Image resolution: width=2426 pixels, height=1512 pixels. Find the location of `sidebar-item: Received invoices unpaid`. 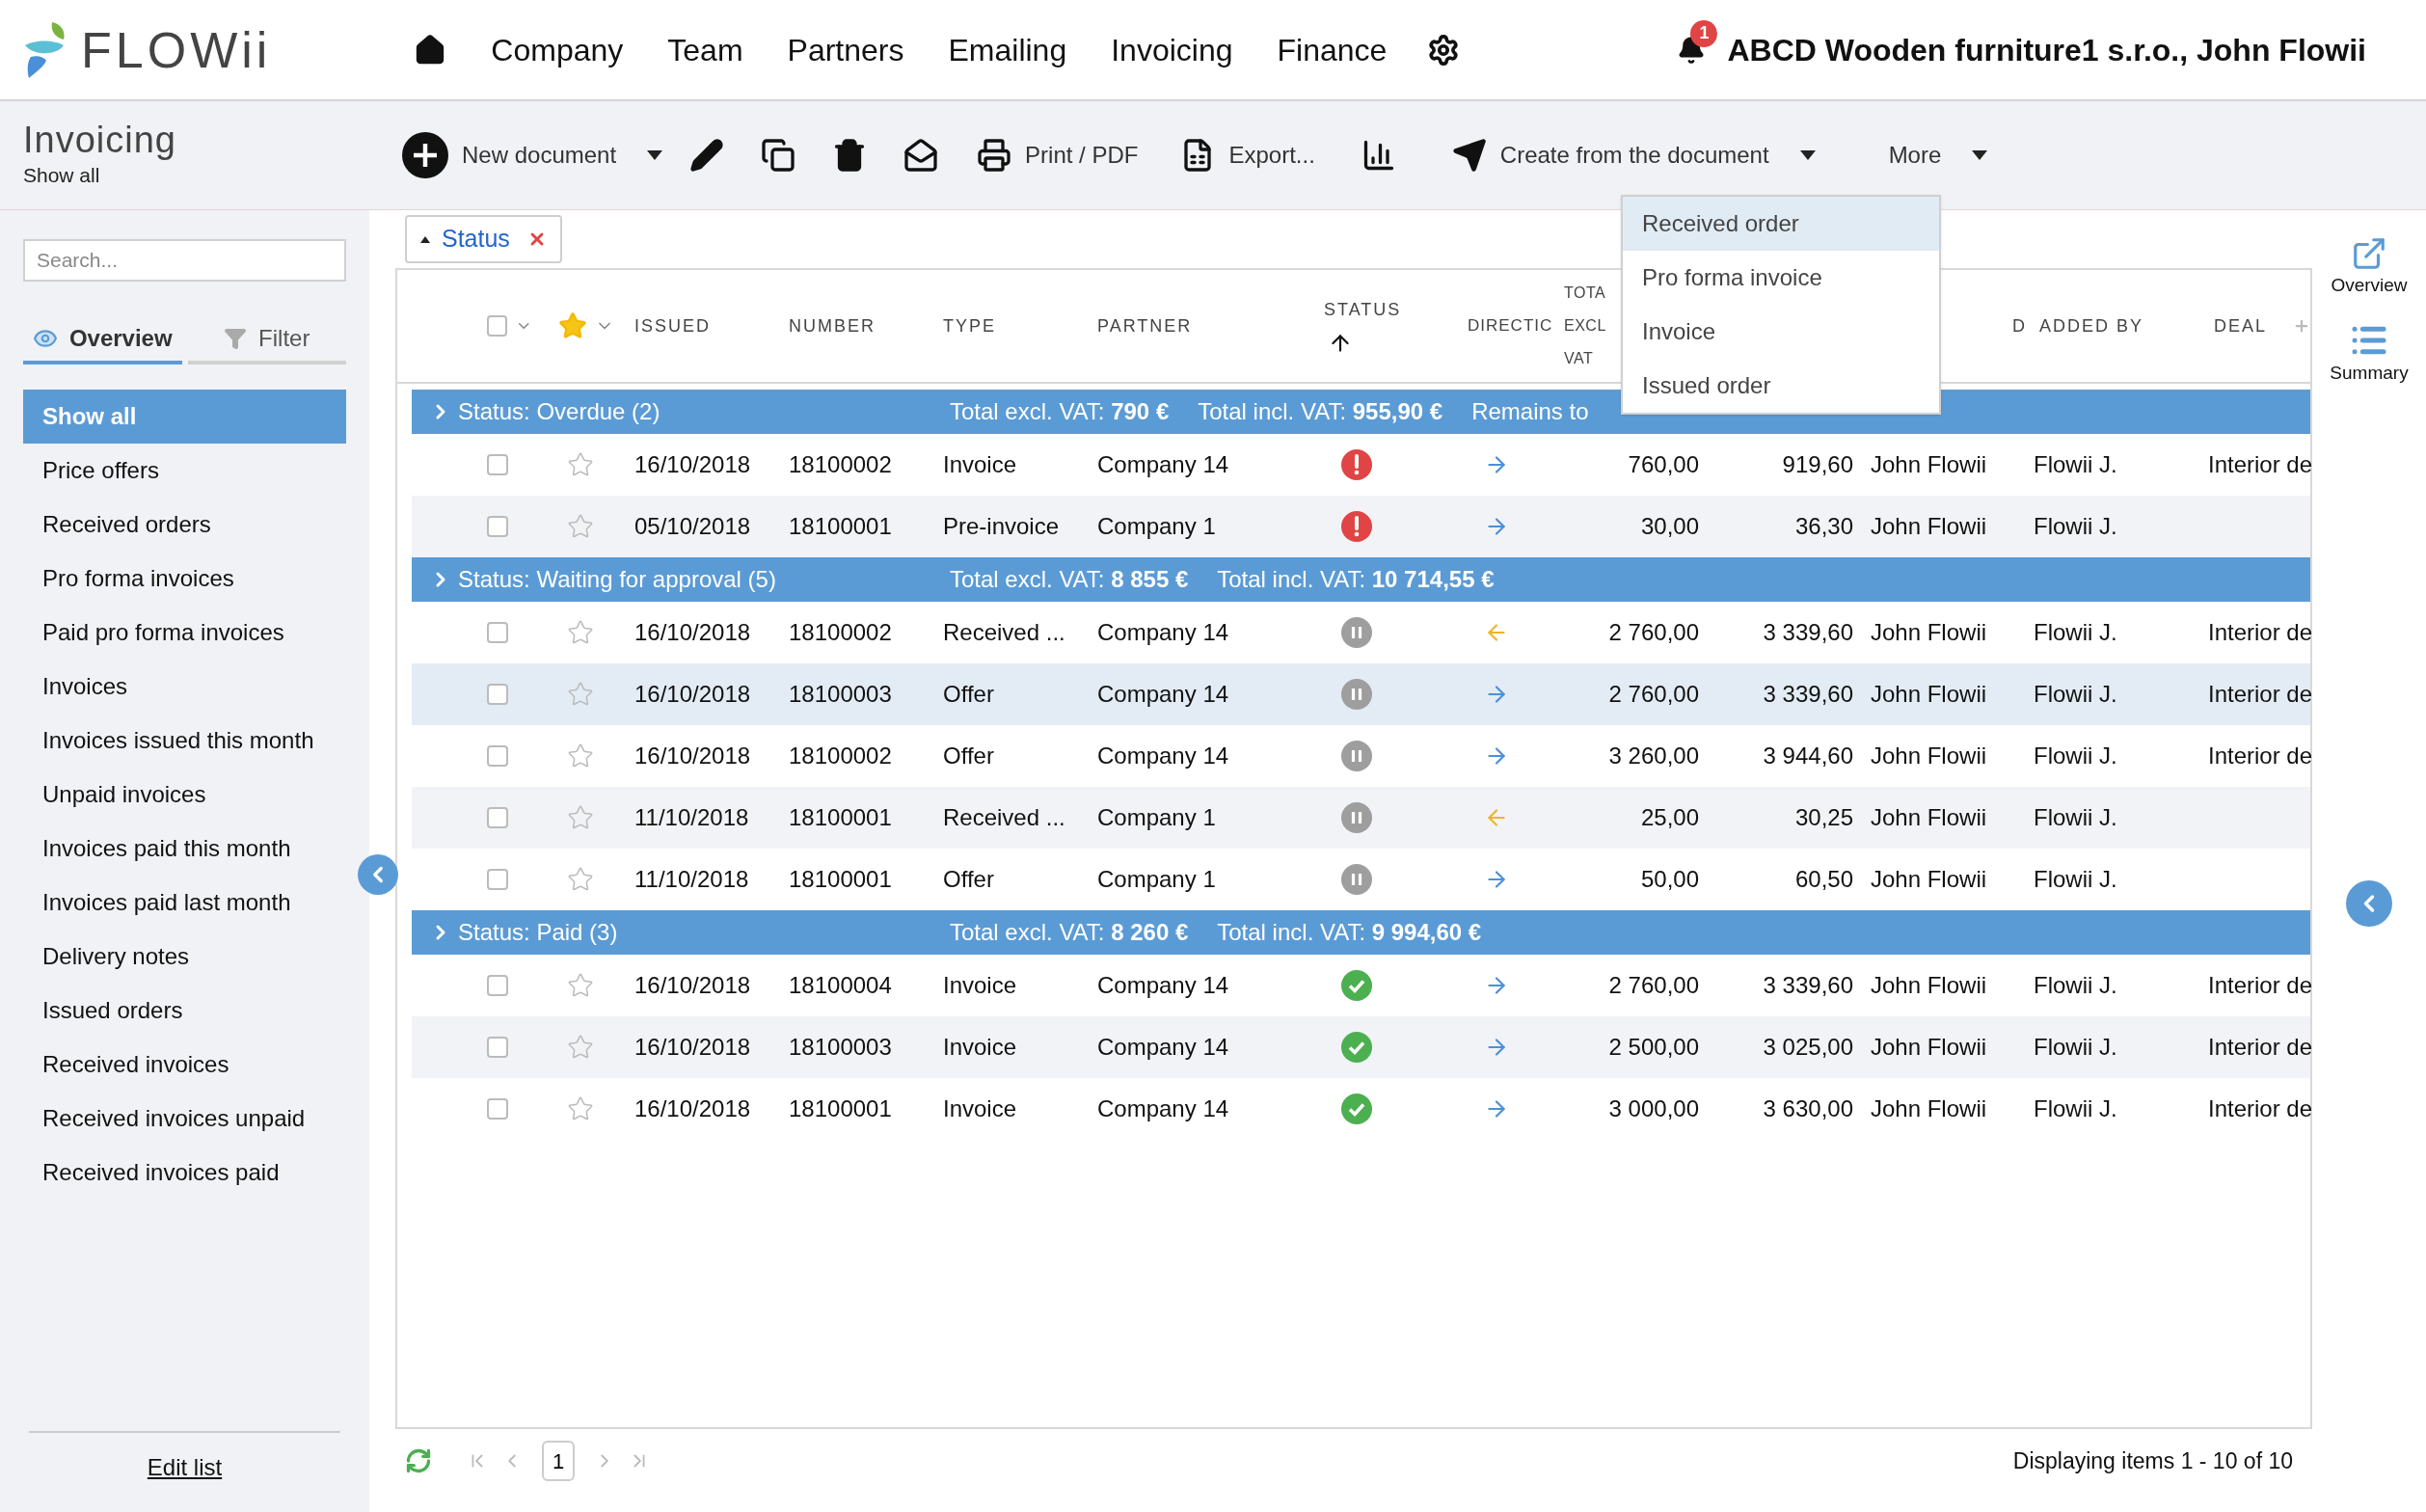

sidebar-item: Received invoices unpaid is located at coordinates (185, 1119).